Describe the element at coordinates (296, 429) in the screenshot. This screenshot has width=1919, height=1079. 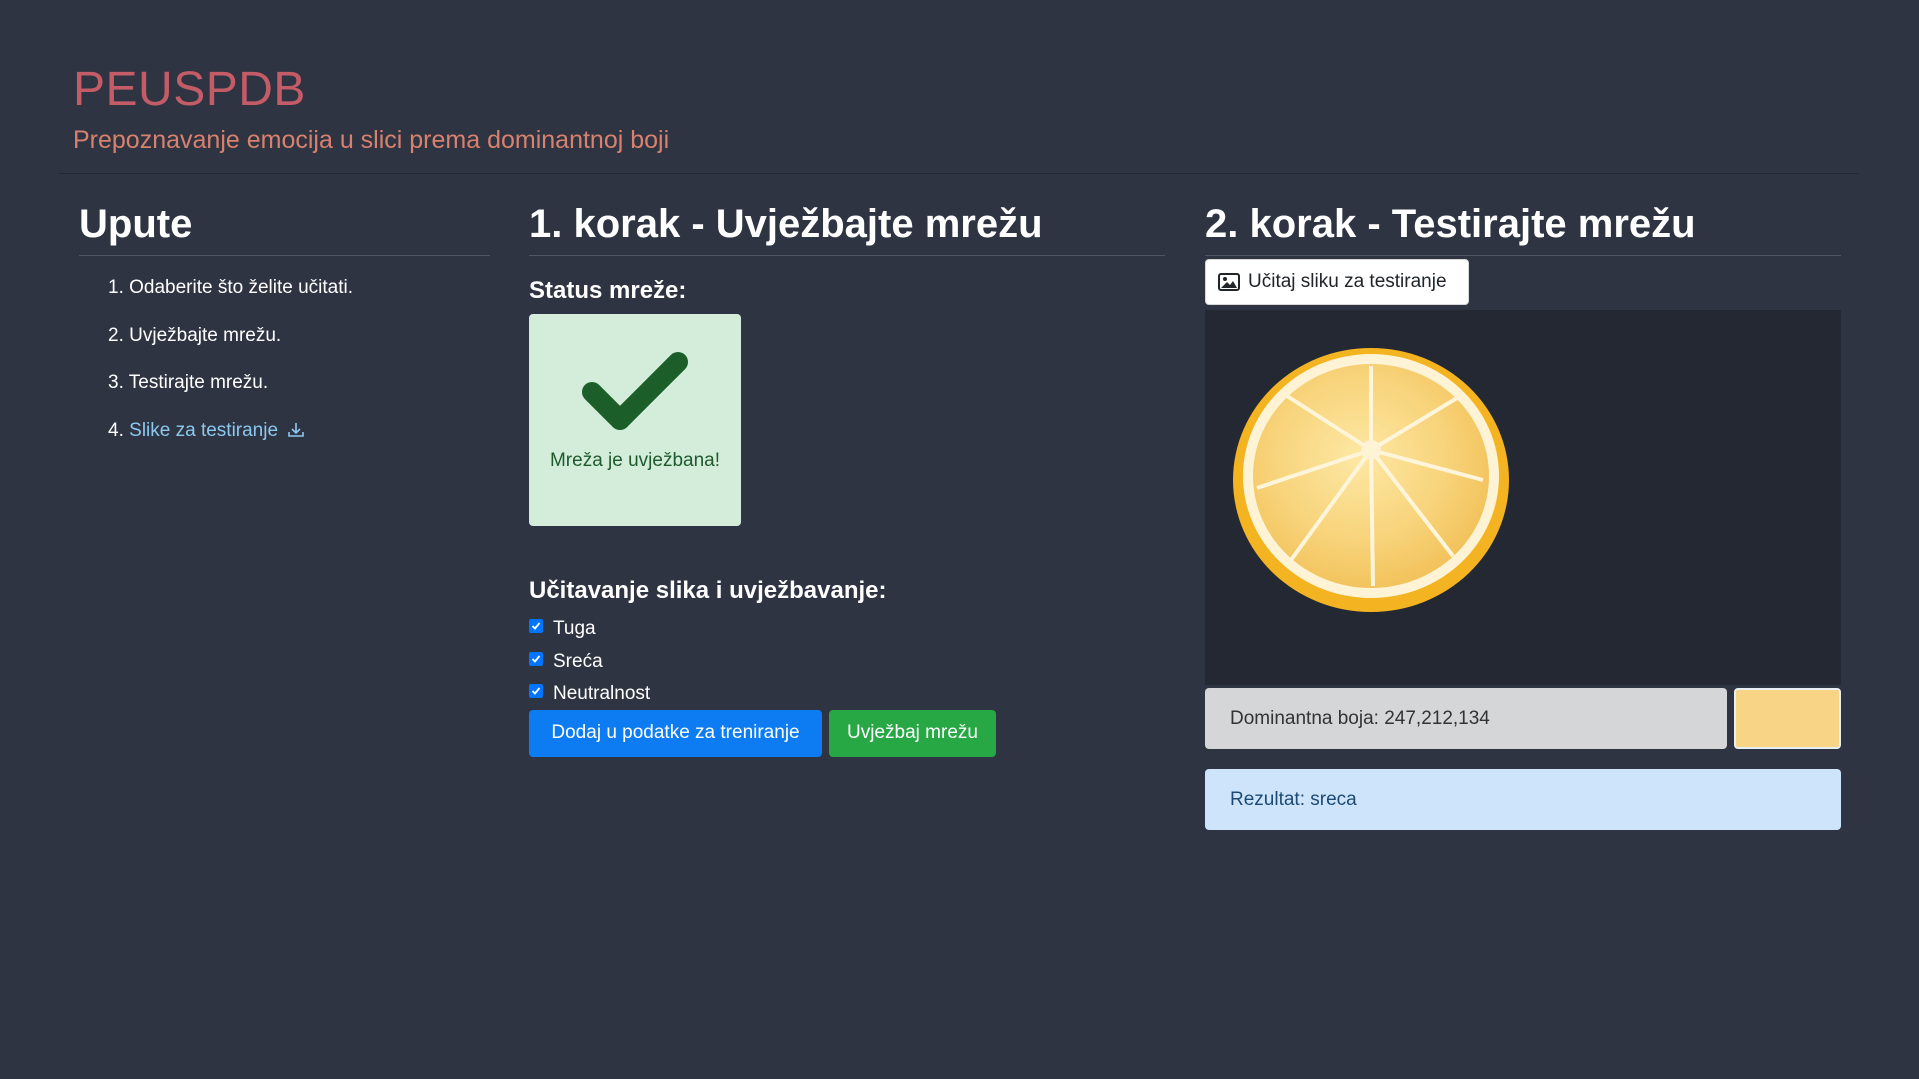
I see `download-icon` at that location.